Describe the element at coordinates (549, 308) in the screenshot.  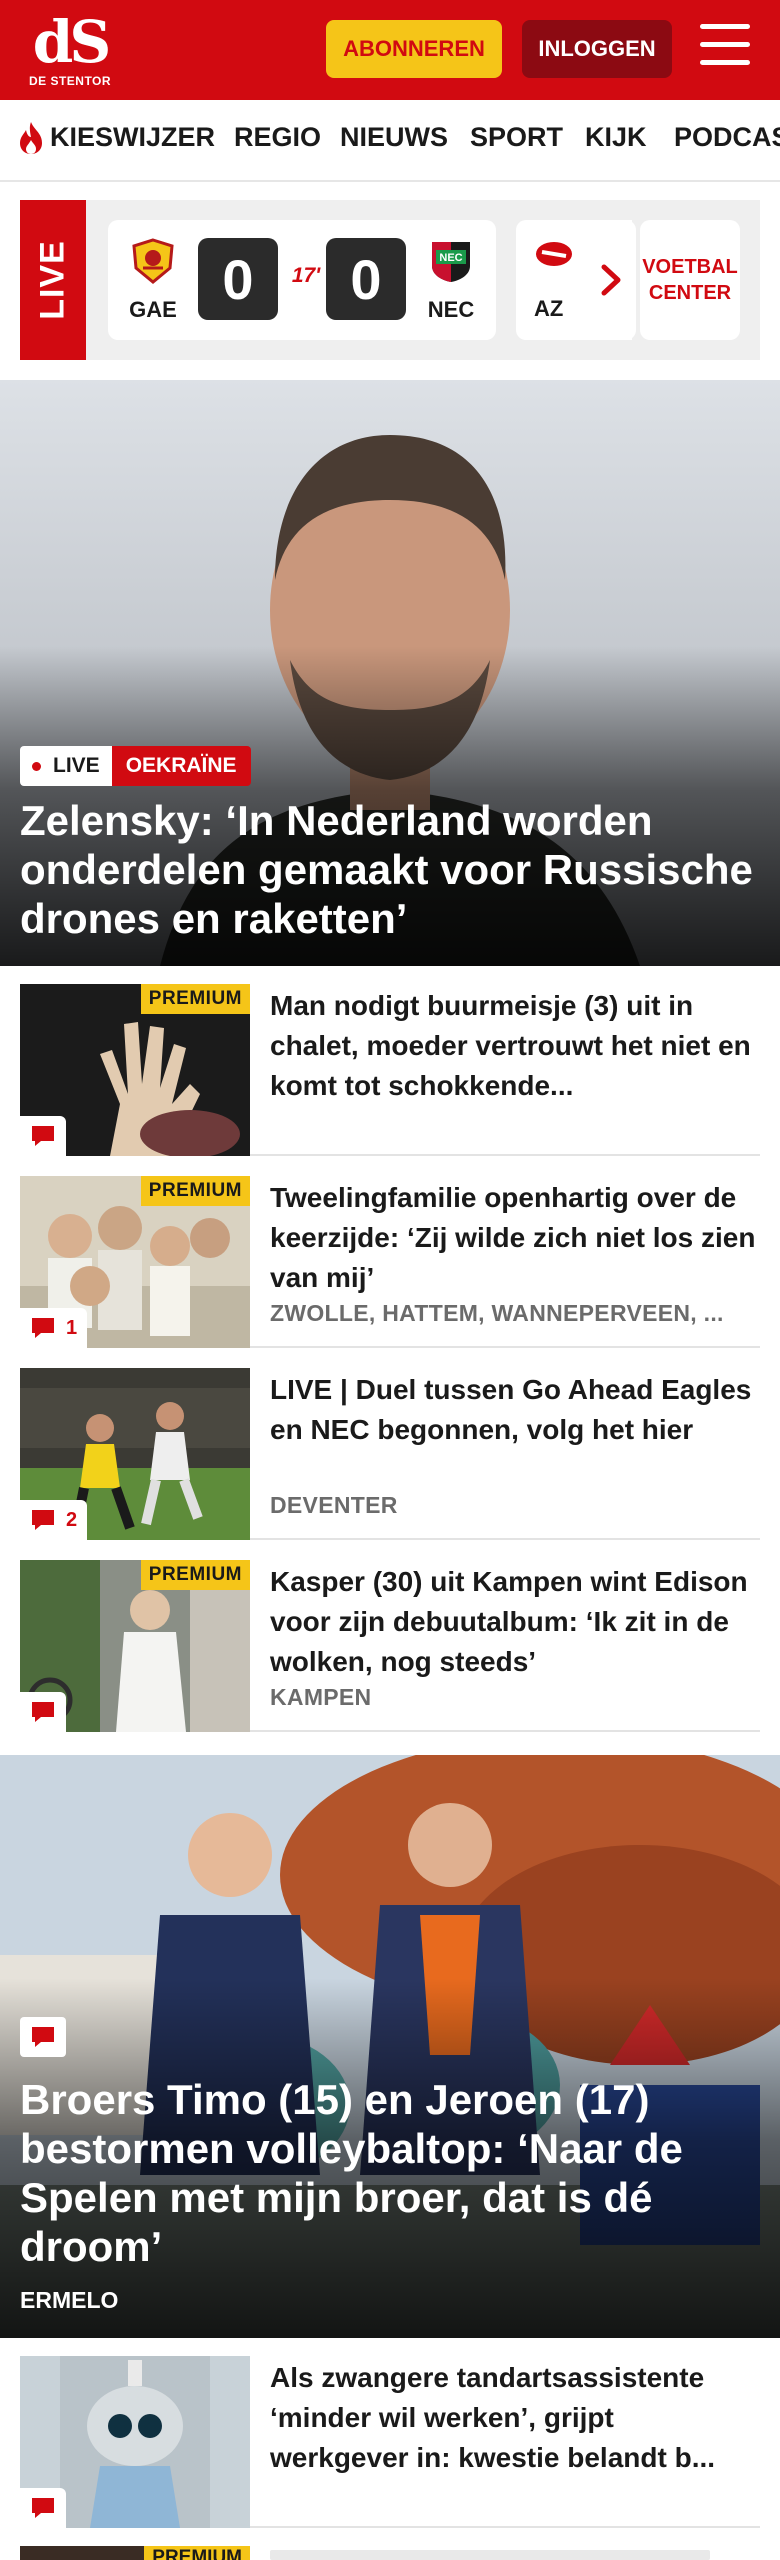
I see `next-match-abbr: AZ` at that location.